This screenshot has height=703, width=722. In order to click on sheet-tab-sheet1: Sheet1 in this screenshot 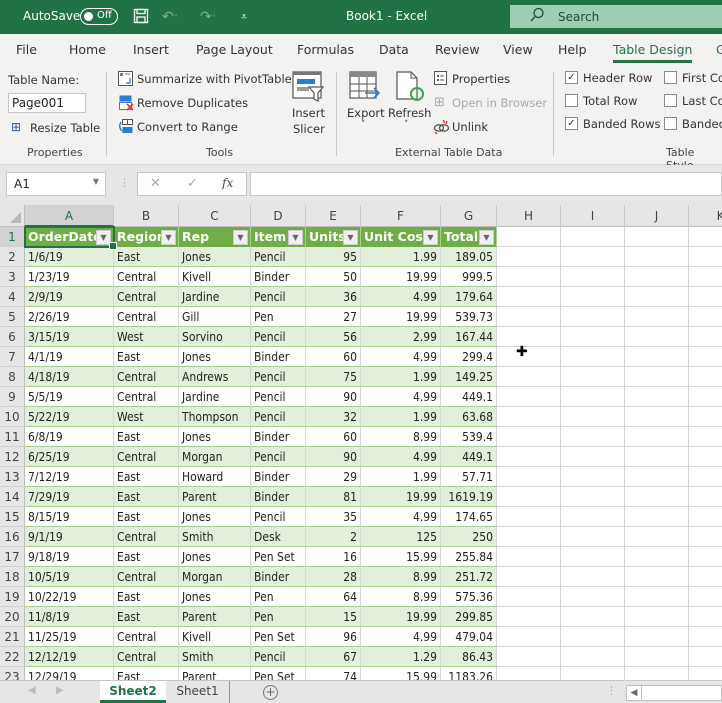, I will do `click(198, 692)`.